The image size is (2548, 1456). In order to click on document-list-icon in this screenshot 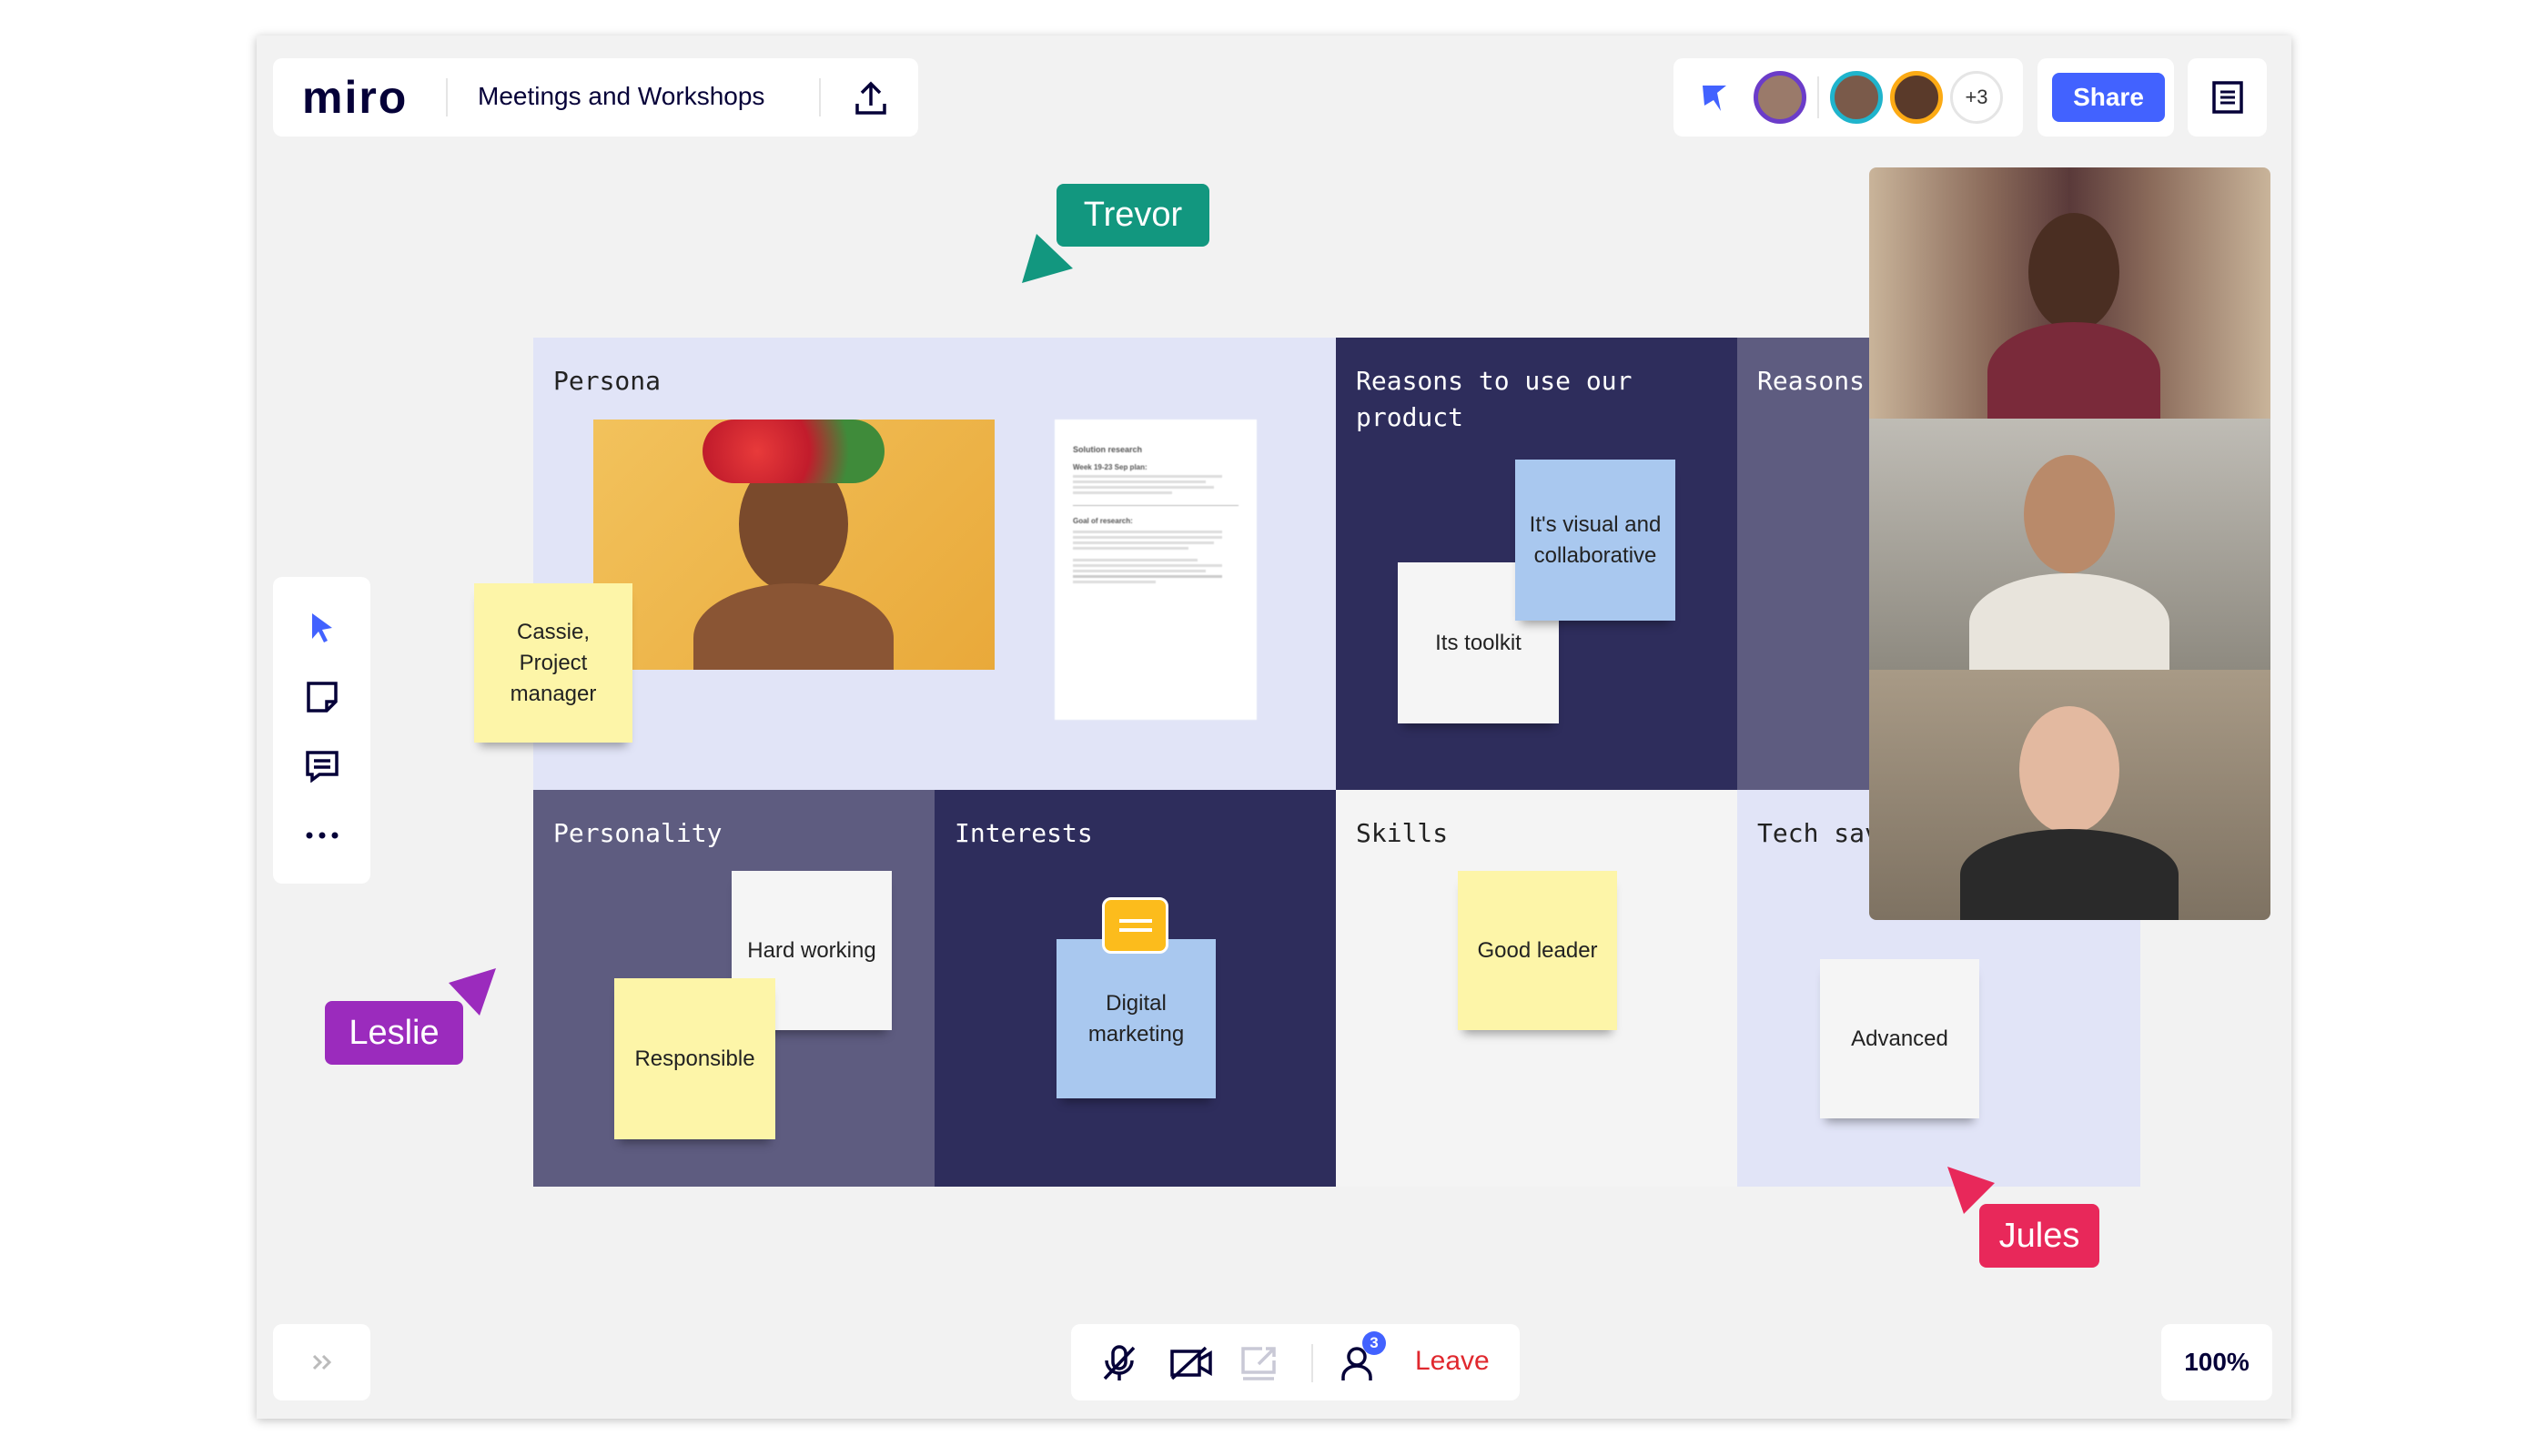, I will do `click(2227, 98)`.